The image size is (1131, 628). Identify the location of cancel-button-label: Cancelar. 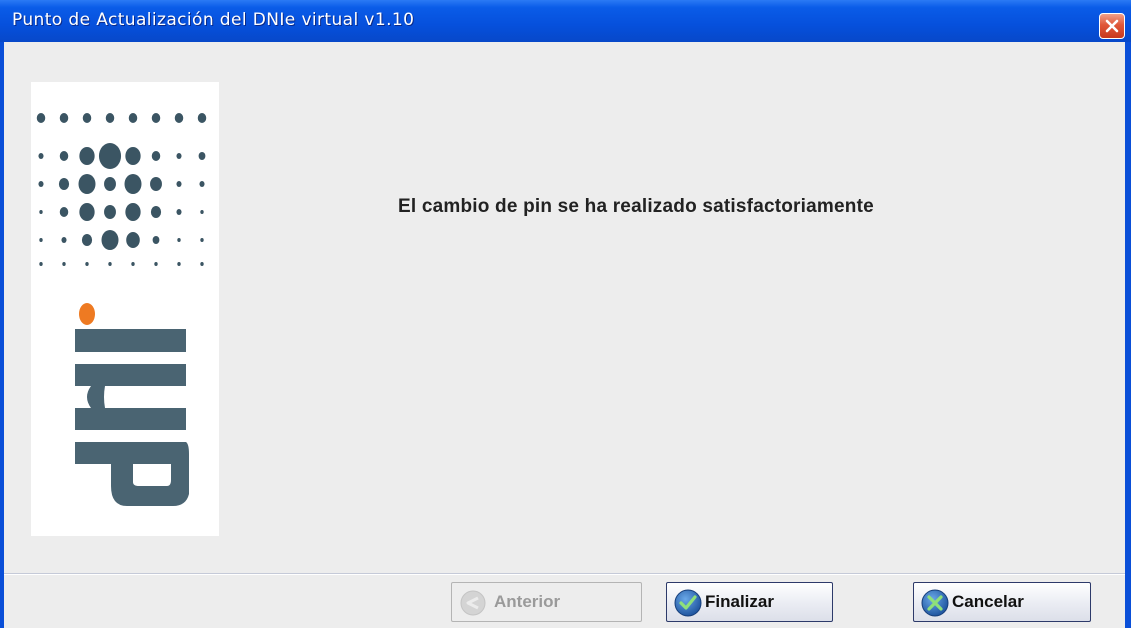
(988, 601).